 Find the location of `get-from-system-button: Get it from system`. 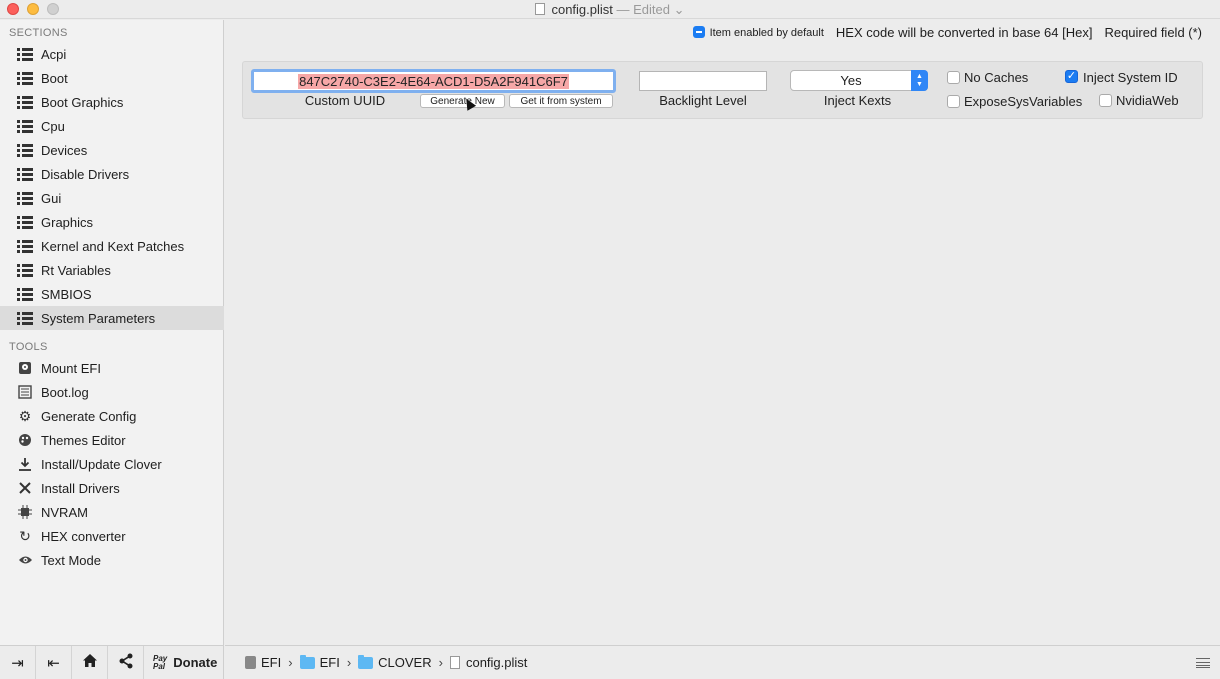

get-from-system-button: Get it from system is located at coordinates (561, 101).